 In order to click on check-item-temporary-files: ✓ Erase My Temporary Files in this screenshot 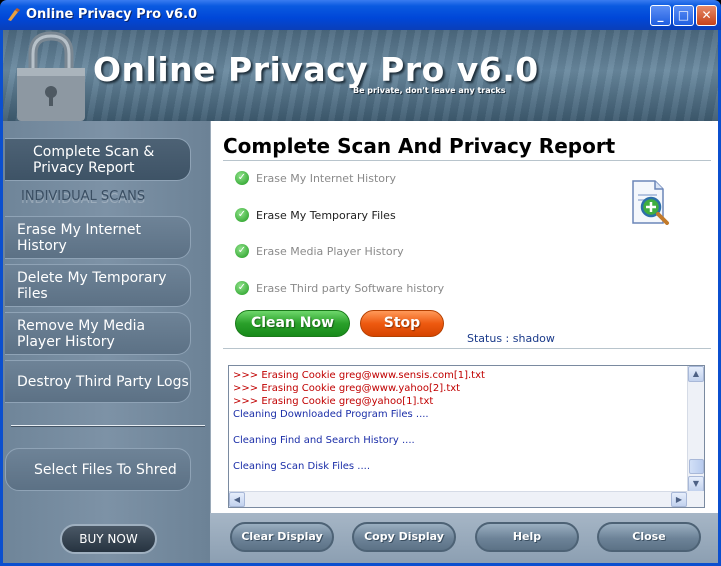, I will do `click(315, 215)`.